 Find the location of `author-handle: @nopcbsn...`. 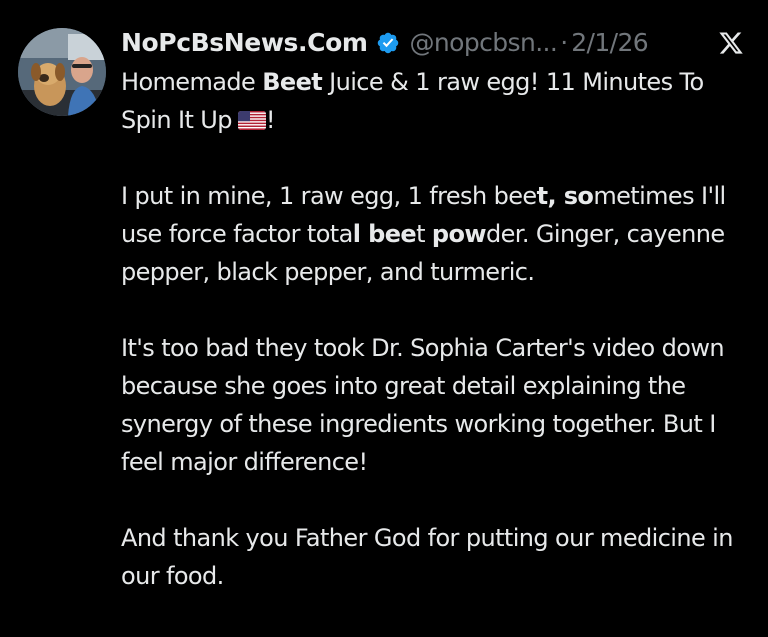

author-handle: @nopcbsn... is located at coordinates (484, 43).